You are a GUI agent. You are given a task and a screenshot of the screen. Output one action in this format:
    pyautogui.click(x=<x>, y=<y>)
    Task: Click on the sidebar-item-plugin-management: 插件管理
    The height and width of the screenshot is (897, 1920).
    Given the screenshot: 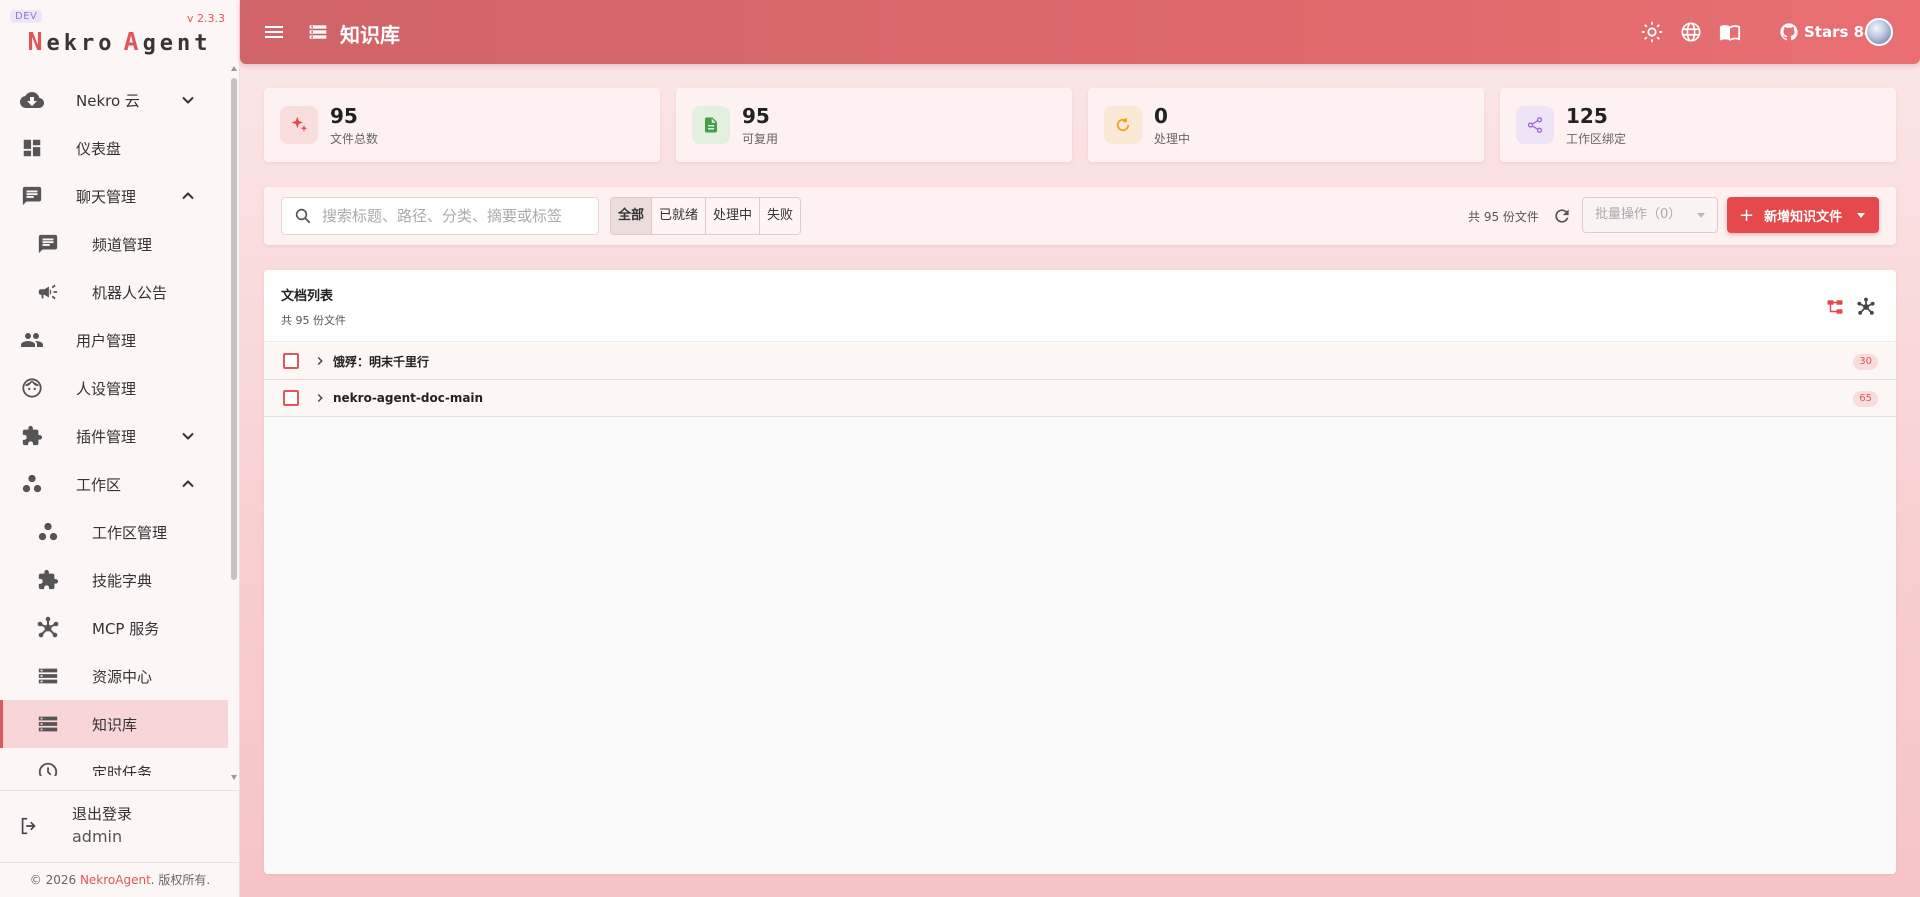 What is the action you would take?
    pyautogui.click(x=114, y=436)
    